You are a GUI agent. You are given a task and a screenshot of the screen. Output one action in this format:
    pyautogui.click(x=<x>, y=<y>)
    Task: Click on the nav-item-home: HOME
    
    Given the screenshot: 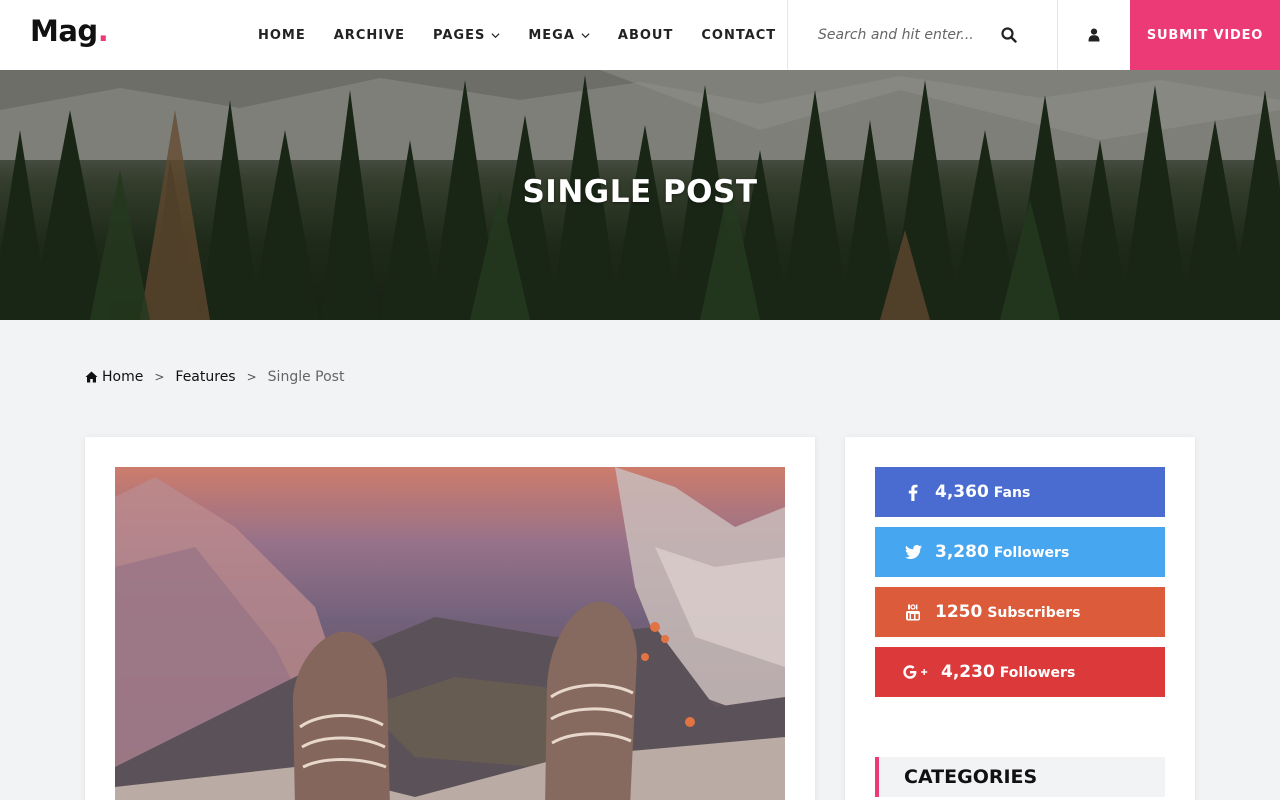 What is the action you would take?
    pyautogui.click(x=282, y=35)
    